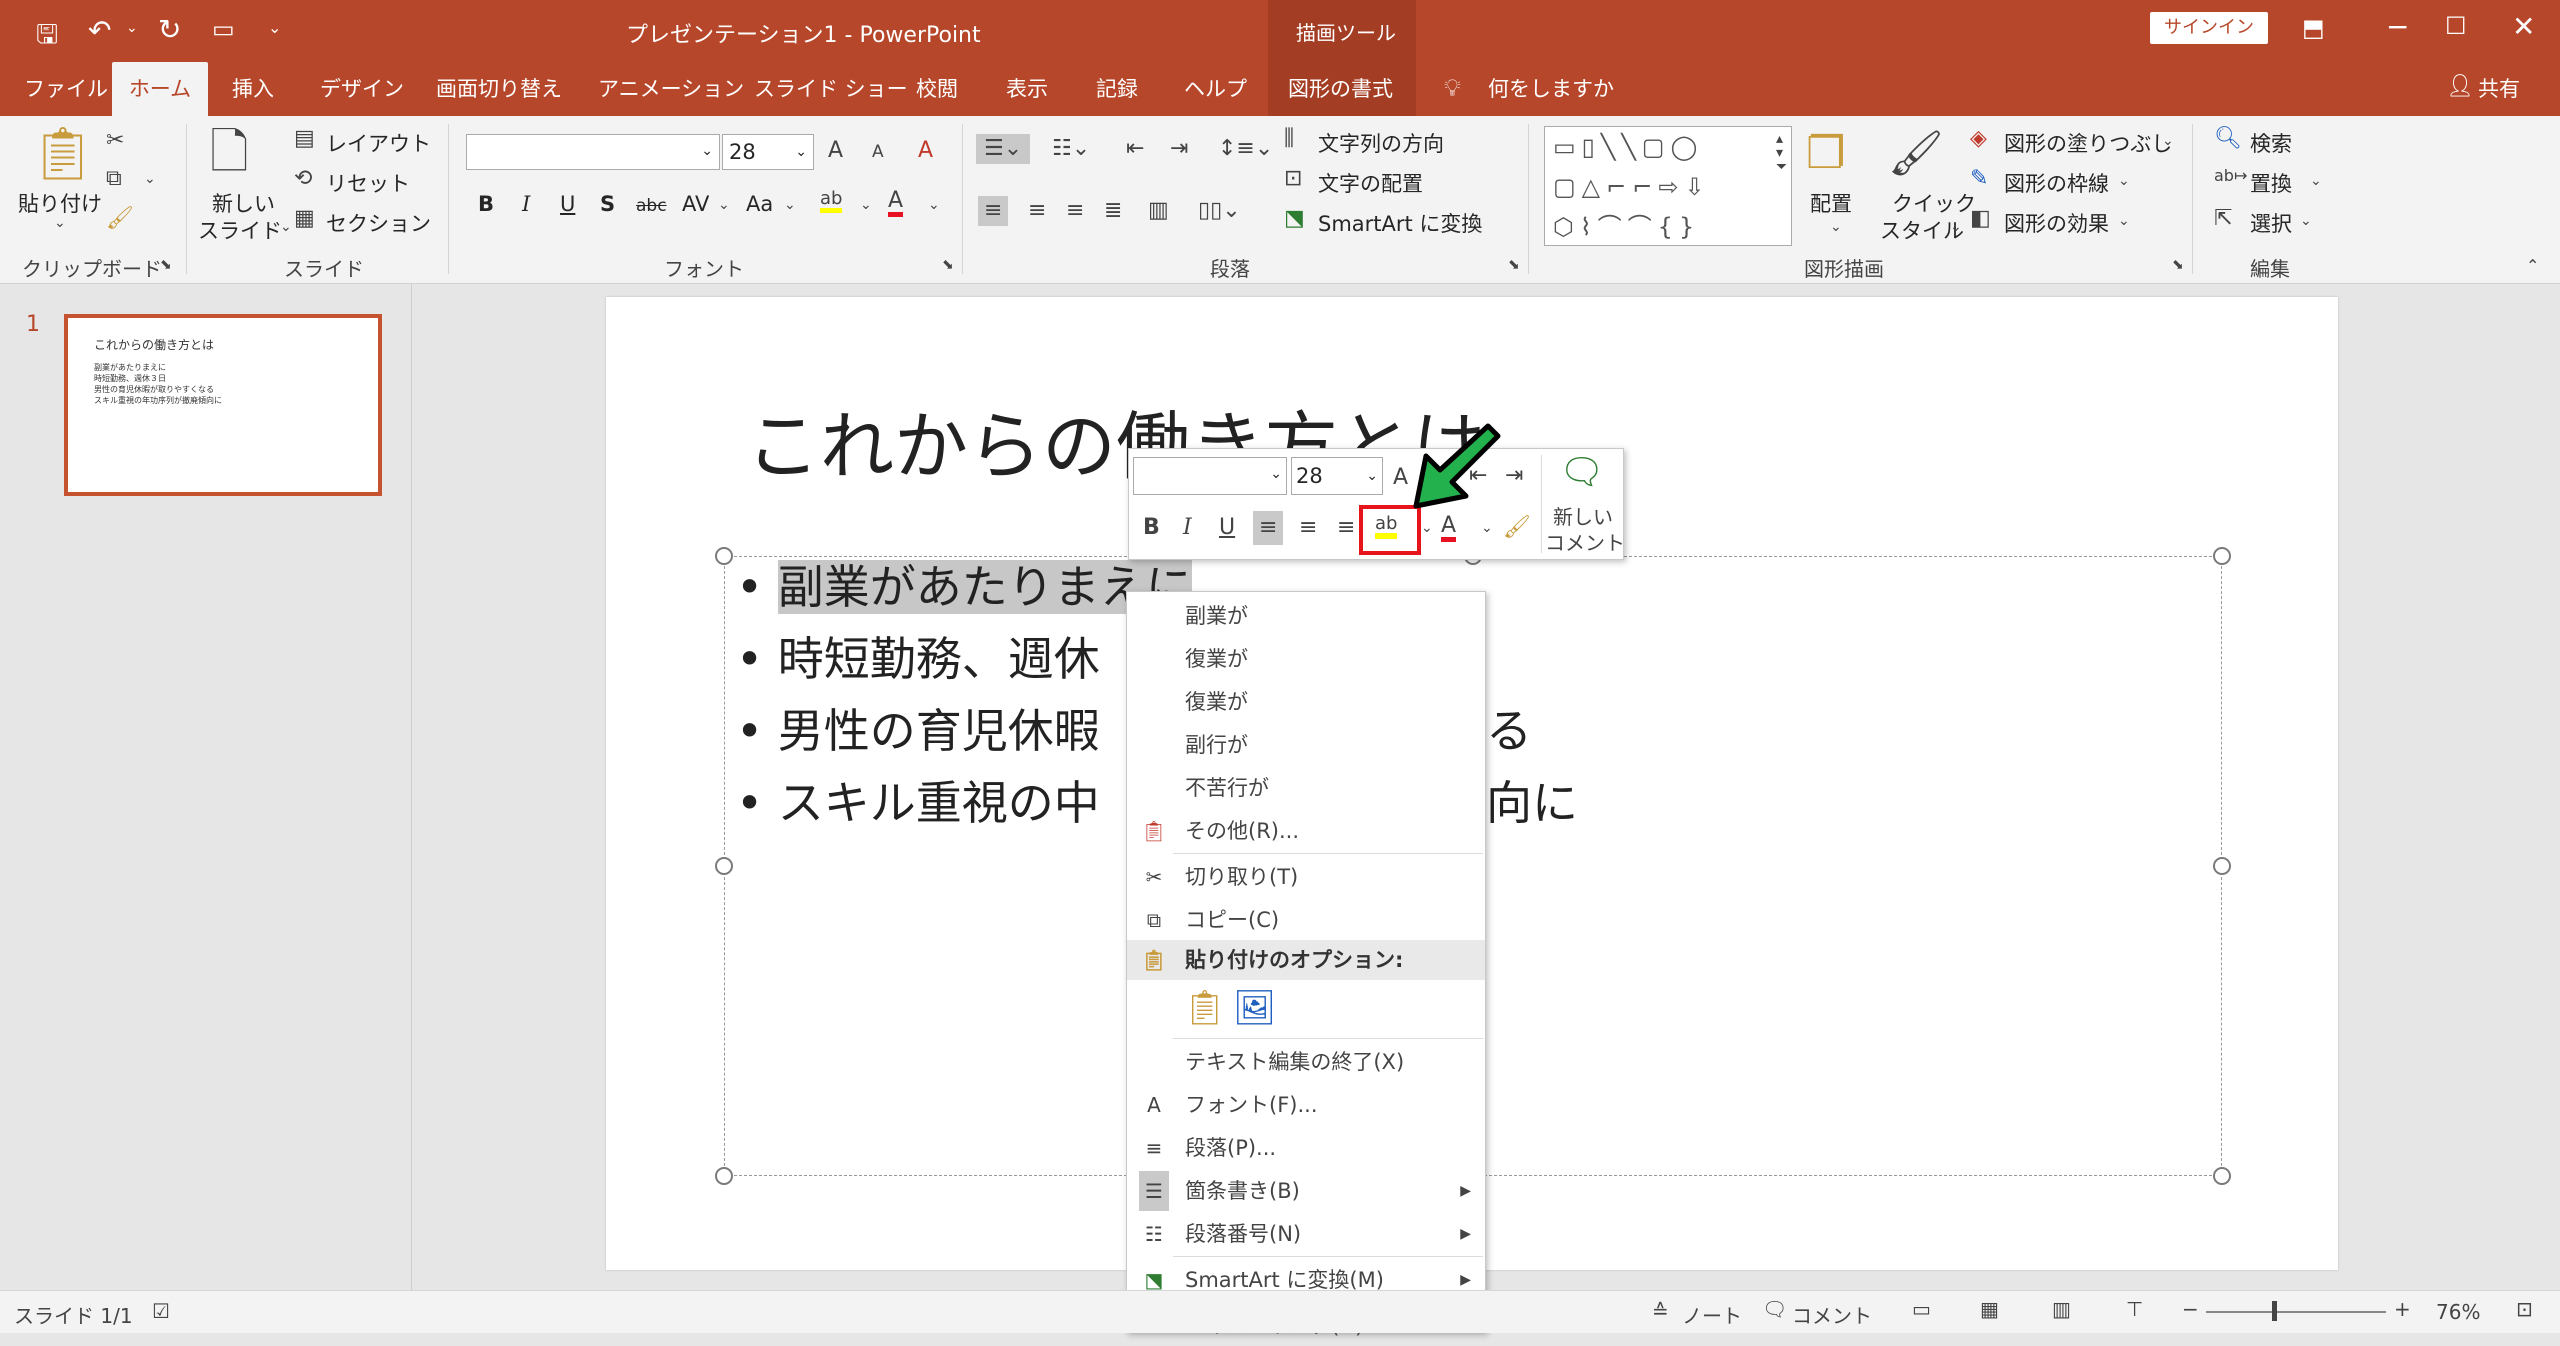  What do you see at coordinates (1774, 1309) in the screenshot?
I see `comments-icon: 🗨︎` at bounding box center [1774, 1309].